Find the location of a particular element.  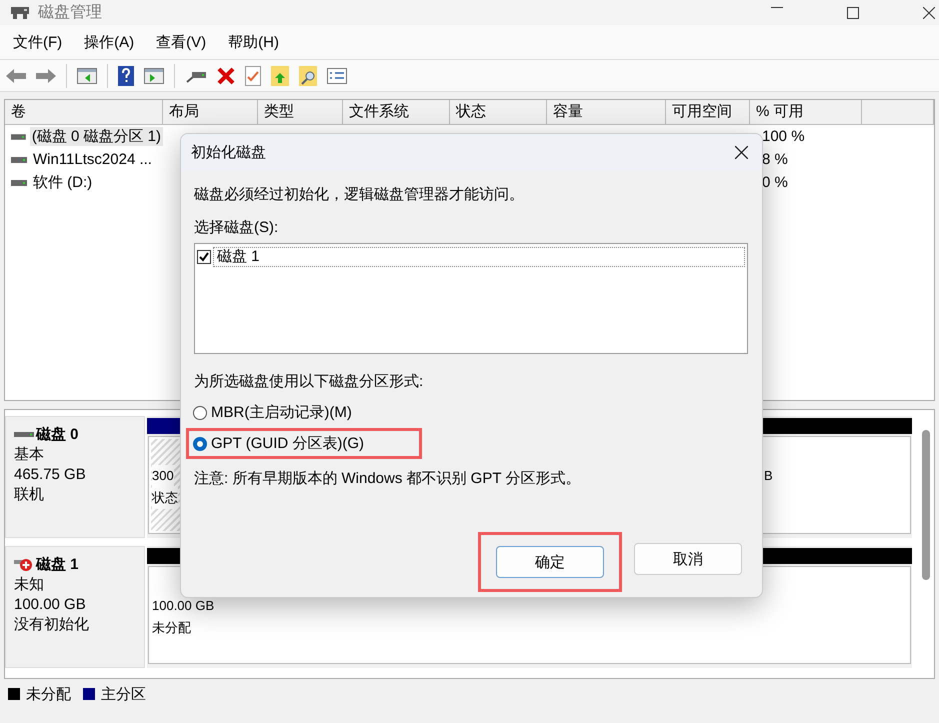

checklist-document-icon is located at coordinates (253, 76).